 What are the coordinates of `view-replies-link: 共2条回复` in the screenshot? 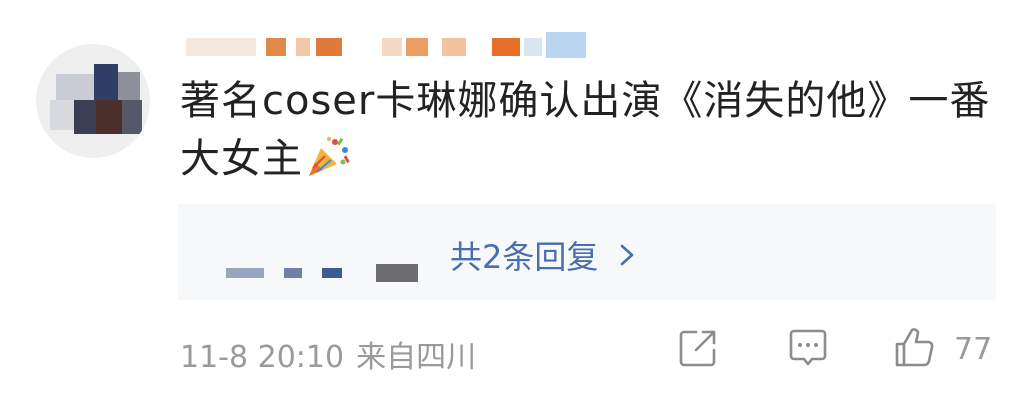 It's located at (545, 255).